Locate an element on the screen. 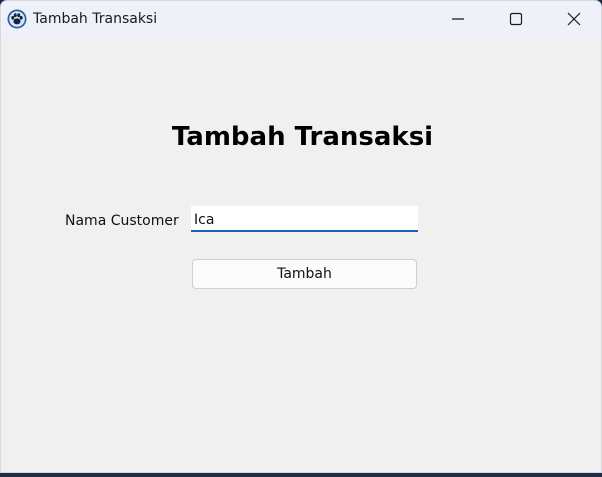 The width and height of the screenshot is (602, 477). paw-icon is located at coordinates (17, 19).